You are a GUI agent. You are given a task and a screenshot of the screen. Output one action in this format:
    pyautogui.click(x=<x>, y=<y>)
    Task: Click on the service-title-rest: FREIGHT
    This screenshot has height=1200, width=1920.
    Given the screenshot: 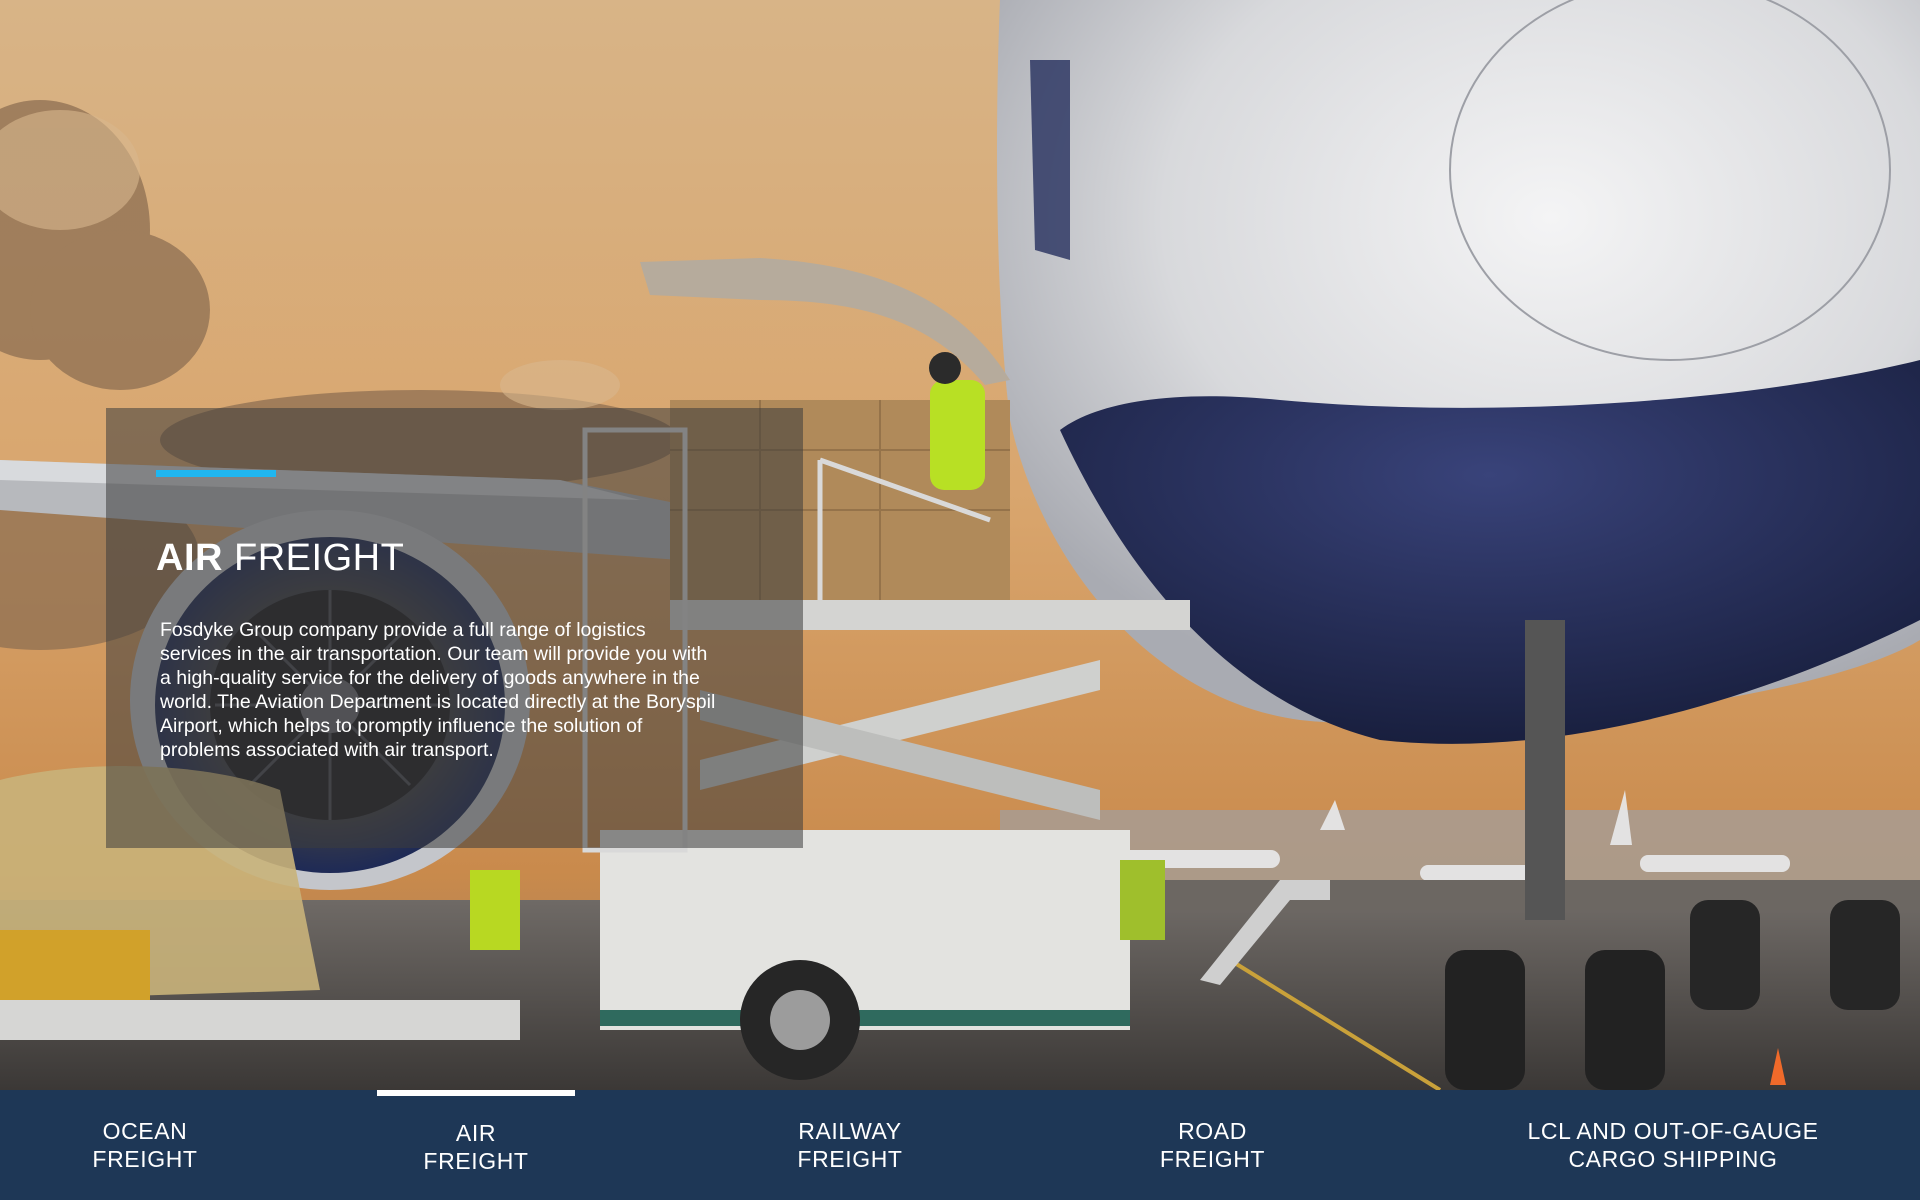 What is the action you would take?
    pyautogui.click(x=319, y=558)
    